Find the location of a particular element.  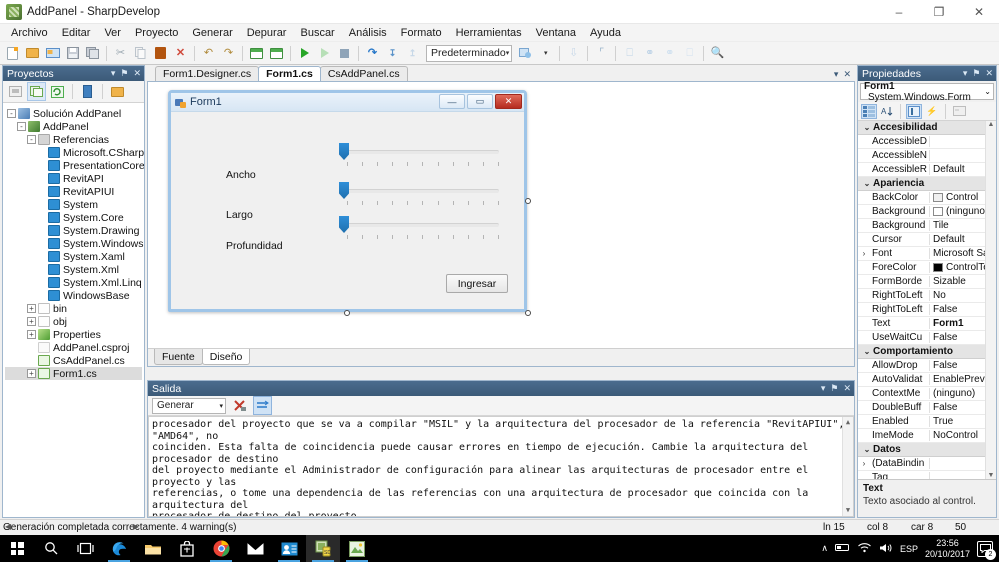

scroll-left-icon: ◀ is located at coordinates (8, 526).